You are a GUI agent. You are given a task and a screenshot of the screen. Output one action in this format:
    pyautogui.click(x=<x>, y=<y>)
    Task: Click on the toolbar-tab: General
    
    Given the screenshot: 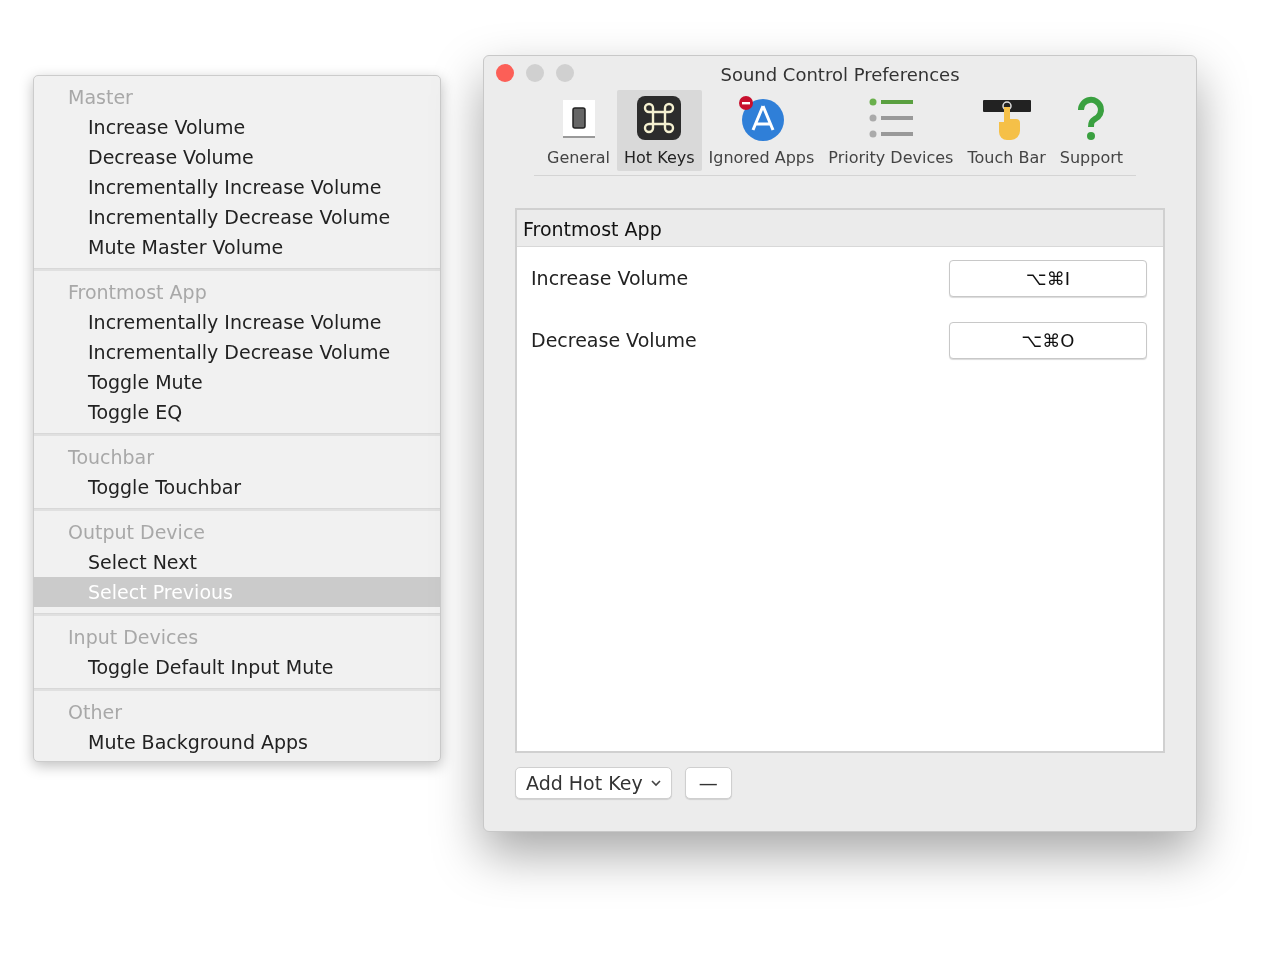 What is the action you would take?
    pyautogui.click(x=579, y=130)
    